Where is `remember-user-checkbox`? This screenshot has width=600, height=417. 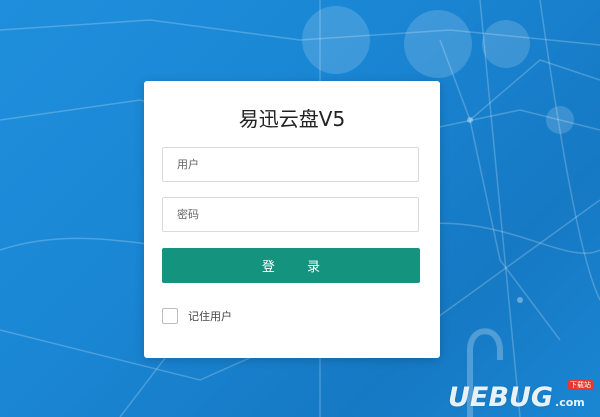
remember-user-checkbox is located at coordinates (170, 316).